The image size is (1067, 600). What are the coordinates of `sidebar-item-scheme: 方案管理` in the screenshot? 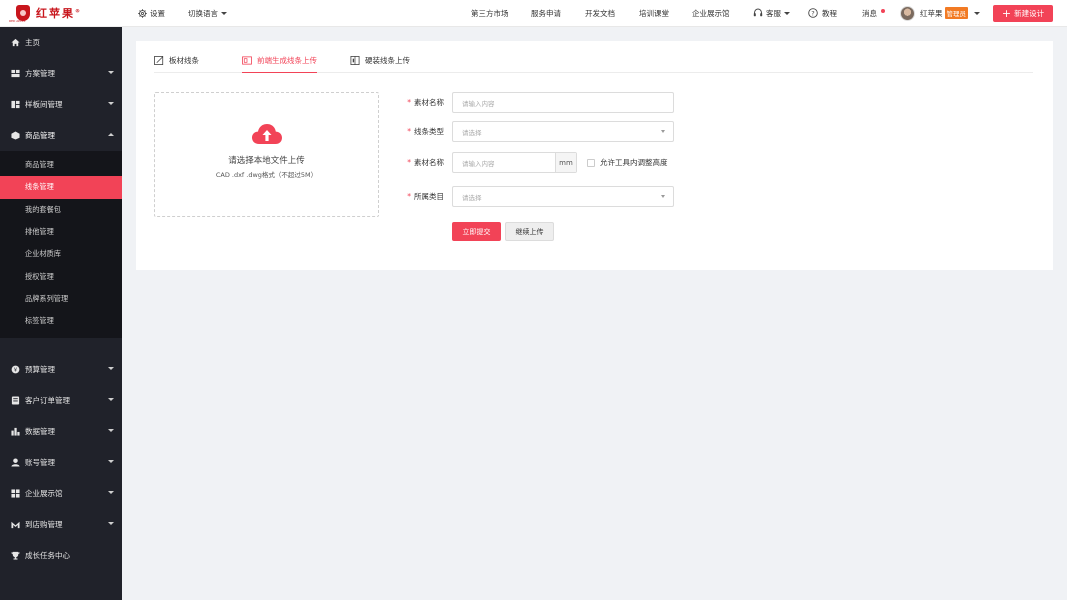 It's located at (61, 73).